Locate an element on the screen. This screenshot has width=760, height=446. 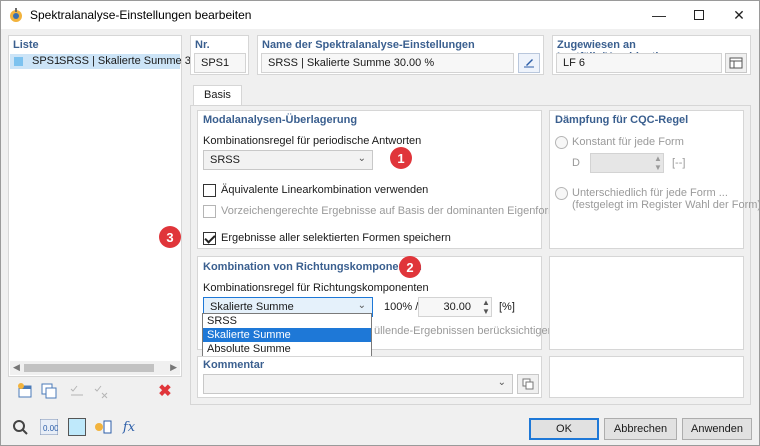
display-settings-icon is located at coordinates (103, 427).